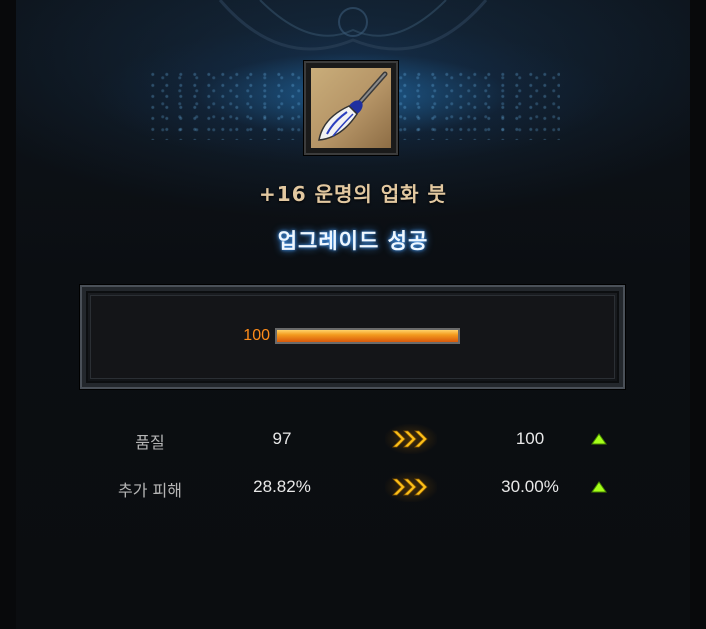 This screenshot has width=706, height=629. I want to click on item-slot, so click(351, 108).